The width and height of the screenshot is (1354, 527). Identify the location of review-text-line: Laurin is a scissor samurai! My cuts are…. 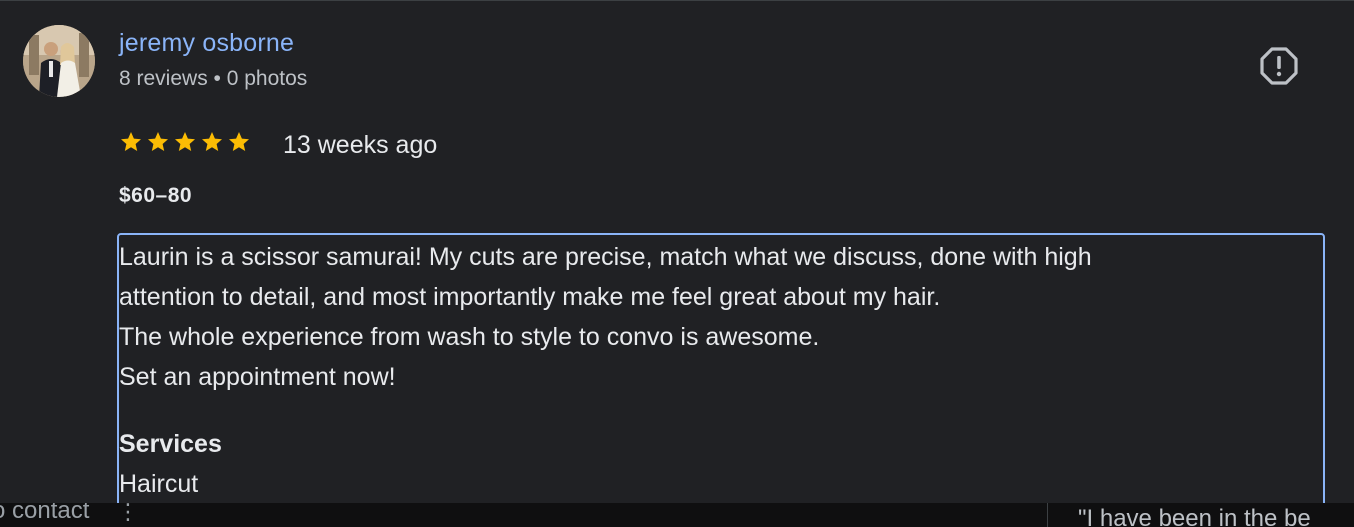
(605, 257).